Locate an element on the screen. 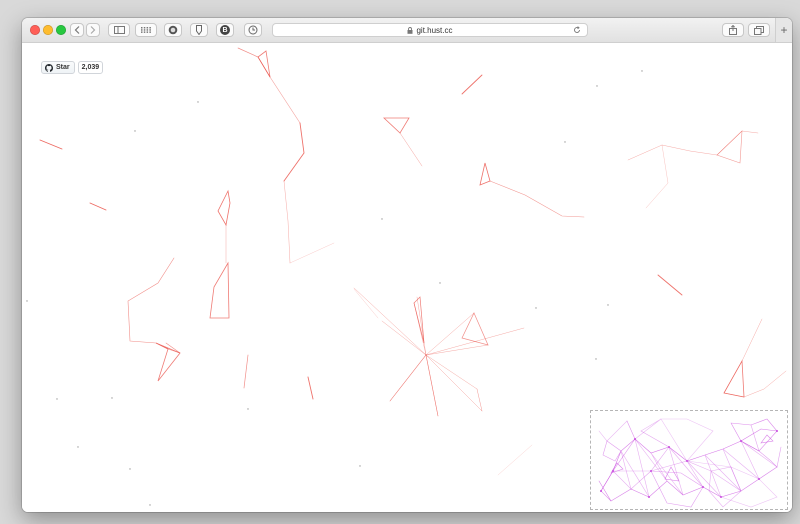 This screenshot has width=800, height=524. back-button is located at coordinates (77, 30).